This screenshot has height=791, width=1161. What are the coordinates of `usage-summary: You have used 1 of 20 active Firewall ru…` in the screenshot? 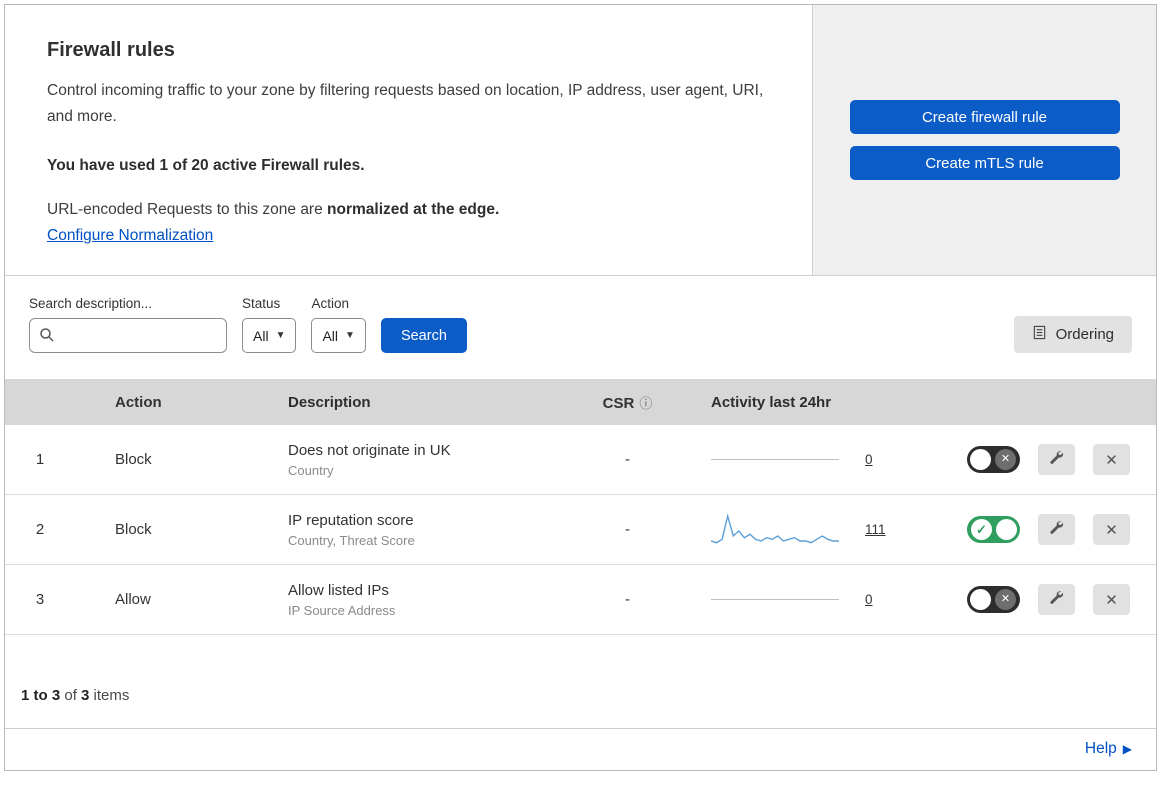 It's located at (206, 166).